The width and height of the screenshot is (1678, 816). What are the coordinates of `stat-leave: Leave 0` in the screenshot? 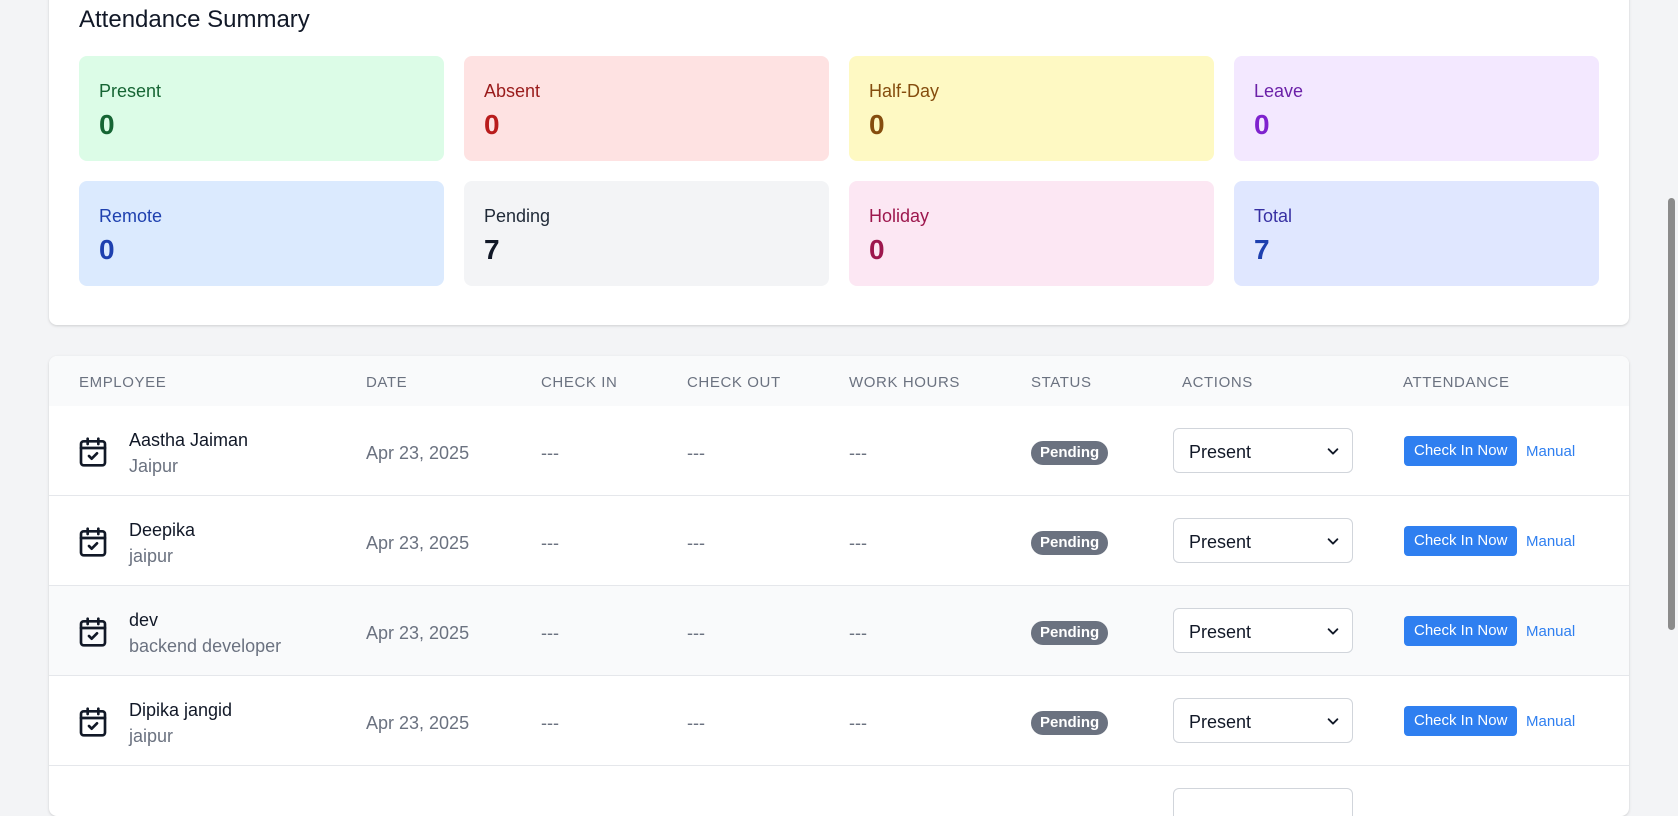 It's located at (1416, 108).